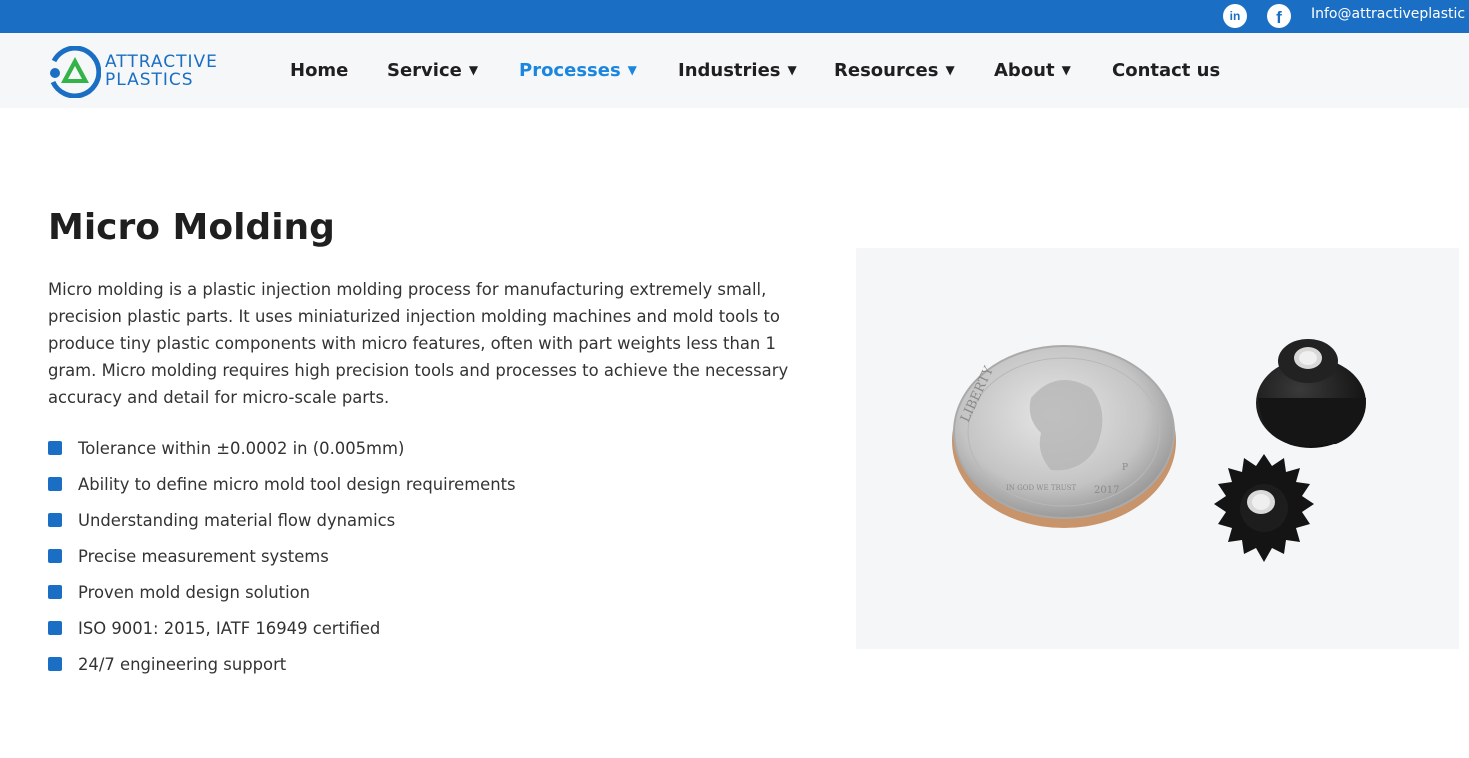 This screenshot has width=1469, height=758. I want to click on nav-about: About ▼, so click(1032, 70).